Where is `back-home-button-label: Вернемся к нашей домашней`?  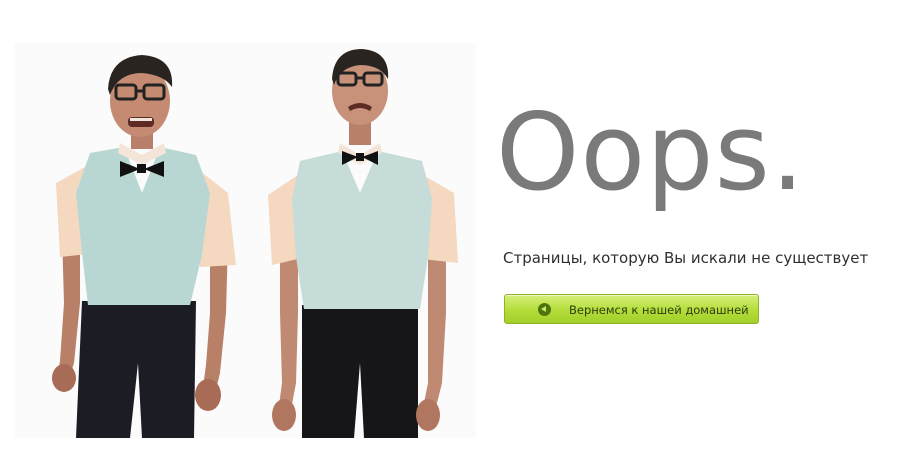 back-home-button-label: Вернемся к нашей домашней is located at coordinates (659, 310).